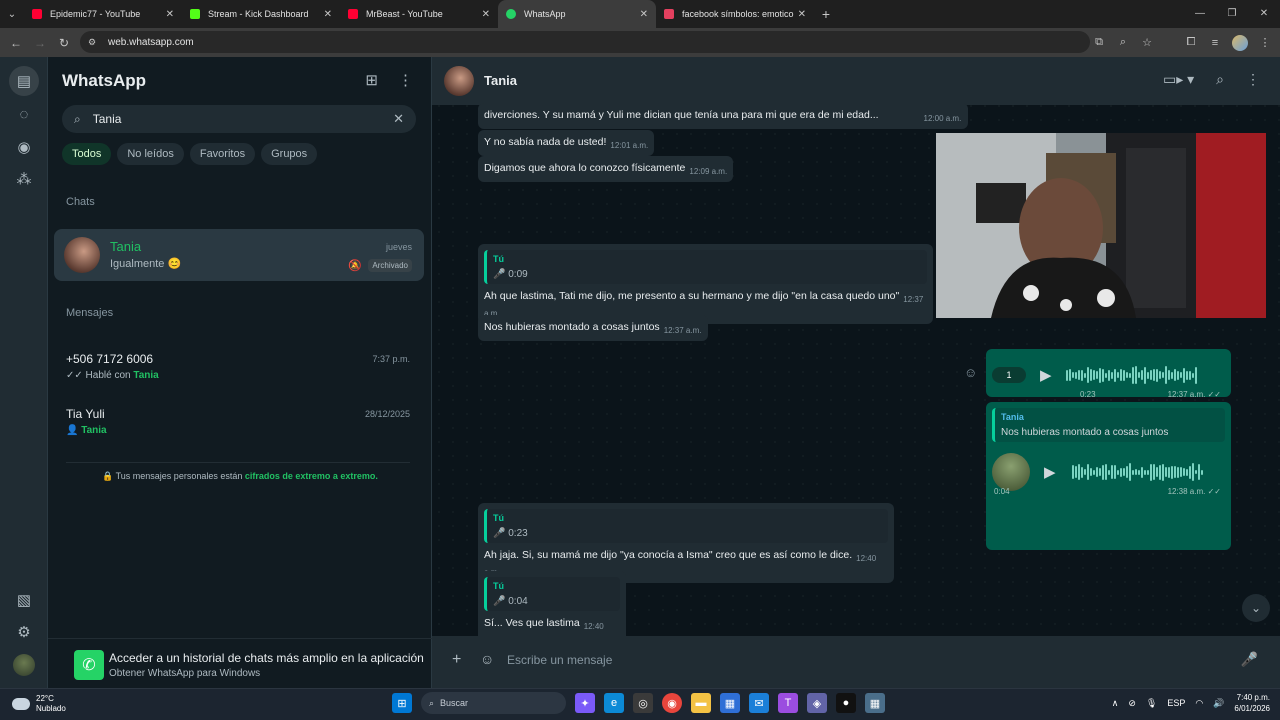 The image size is (1280, 720). I want to click on react-emoji-icon: ☺, so click(970, 372).